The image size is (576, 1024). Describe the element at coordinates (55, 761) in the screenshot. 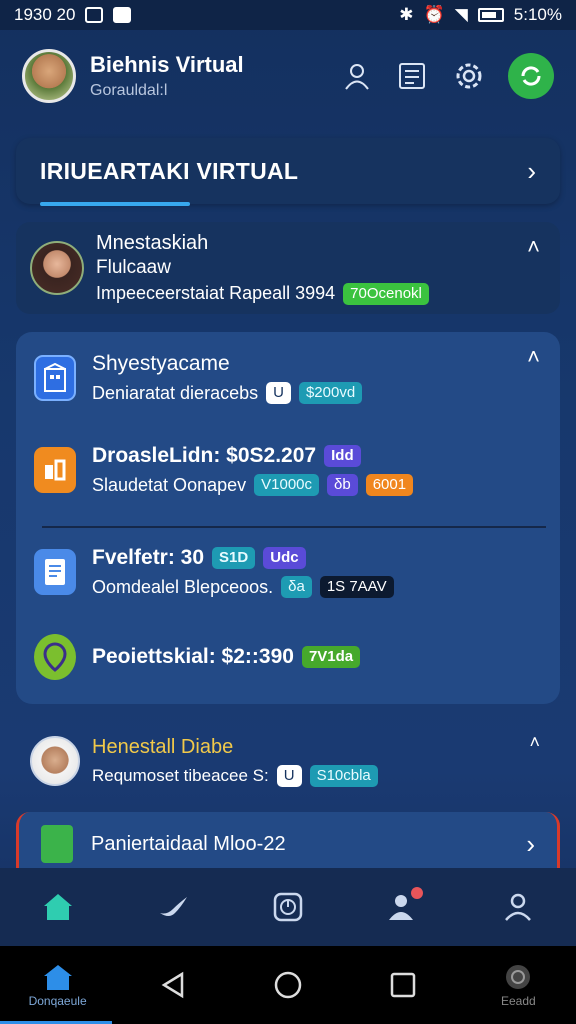

I see `doctor-avatar` at that location.